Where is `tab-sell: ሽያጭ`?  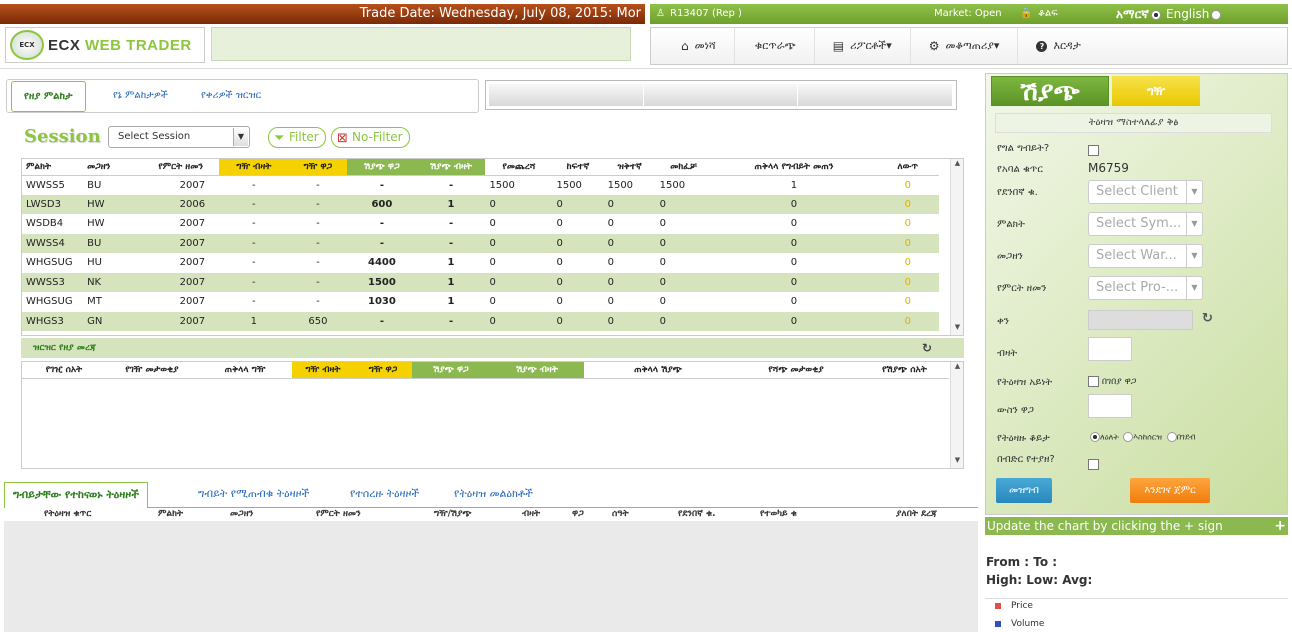 tab-sell: ሽያጭ is located at coordinates (1050, 91).